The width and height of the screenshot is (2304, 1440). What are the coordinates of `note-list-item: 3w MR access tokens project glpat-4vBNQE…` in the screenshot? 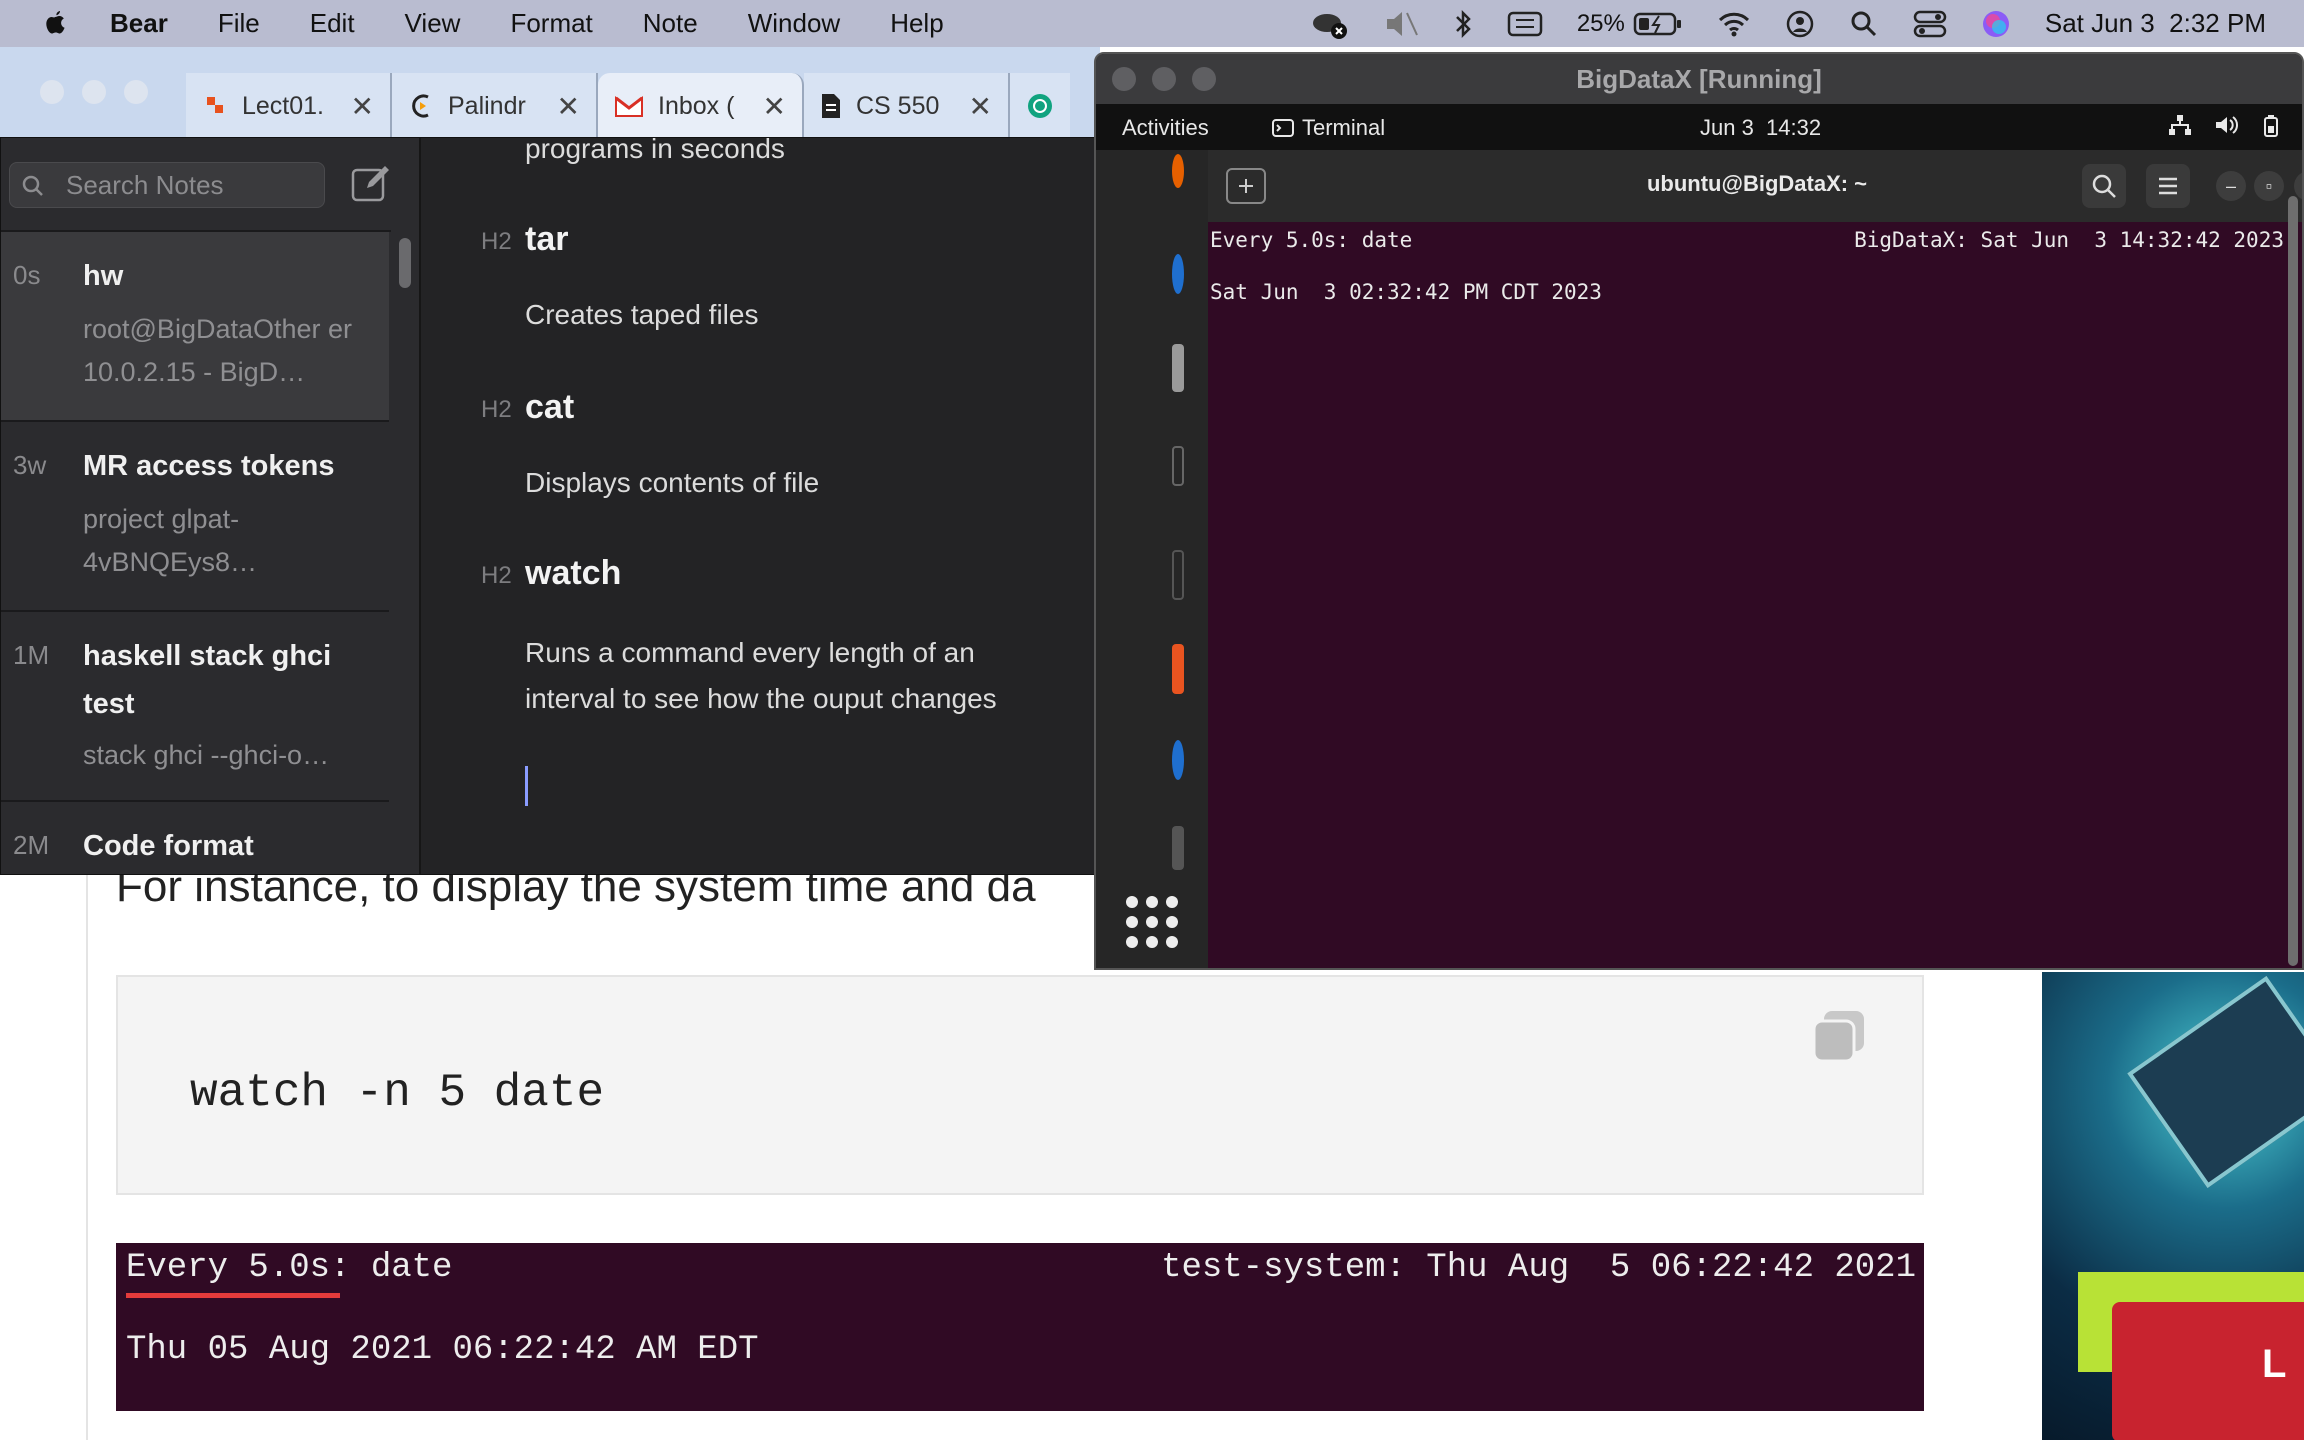 It's located at (195, 517).